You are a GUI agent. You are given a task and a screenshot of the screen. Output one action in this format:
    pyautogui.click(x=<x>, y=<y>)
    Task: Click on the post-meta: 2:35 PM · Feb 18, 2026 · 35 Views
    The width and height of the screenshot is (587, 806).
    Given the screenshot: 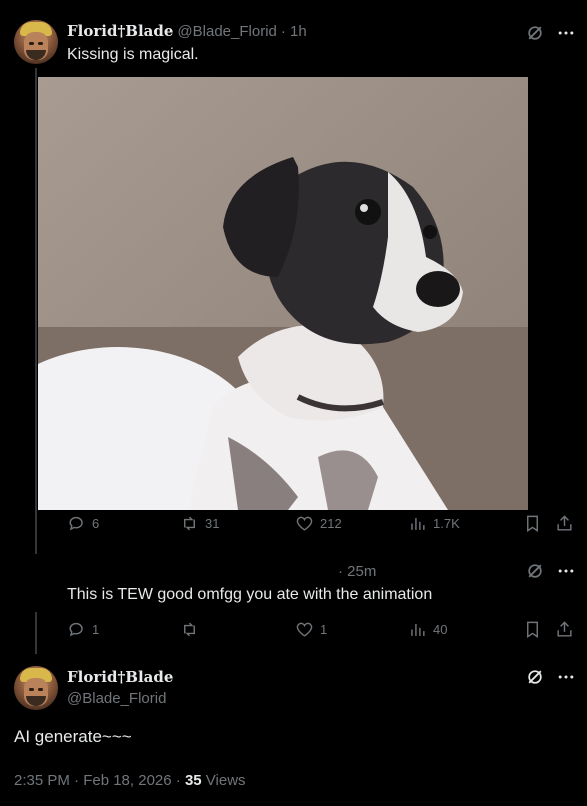 What is the action you would take?
    pyautogui.click(x=130, y=780)
    